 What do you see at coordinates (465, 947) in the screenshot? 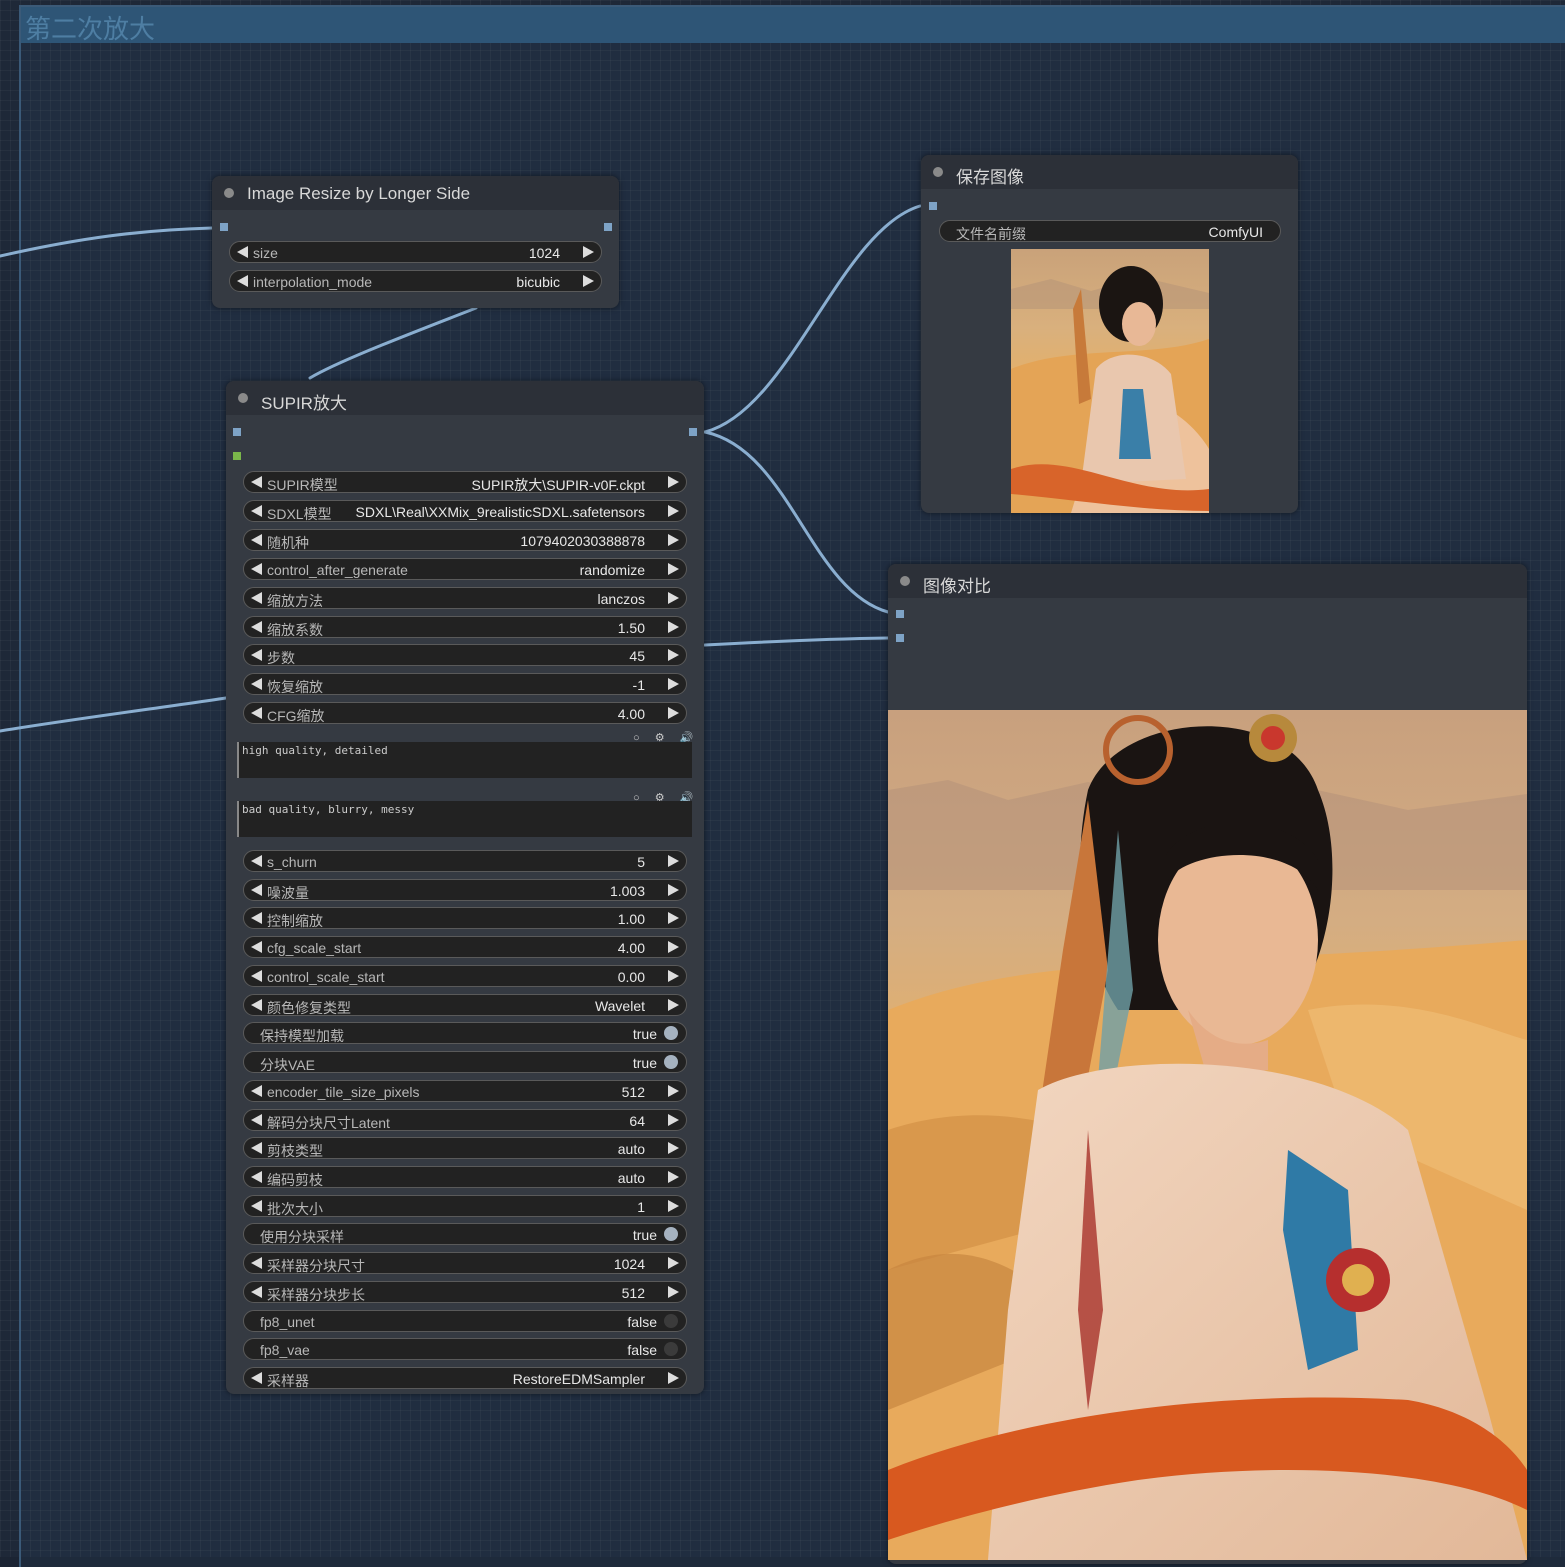
I see `widget-cfg-scale-start: cfg_scale_start 4.00` at bounding box center [465, 947].